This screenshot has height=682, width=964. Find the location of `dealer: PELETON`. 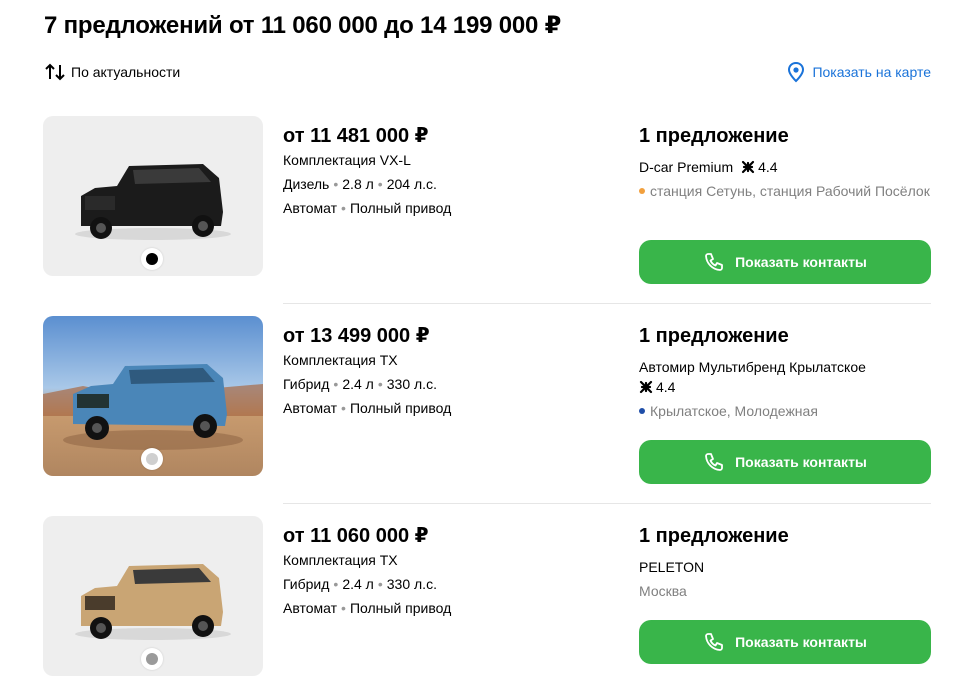

dealer: PELETON is located at coordinates (785, 567).